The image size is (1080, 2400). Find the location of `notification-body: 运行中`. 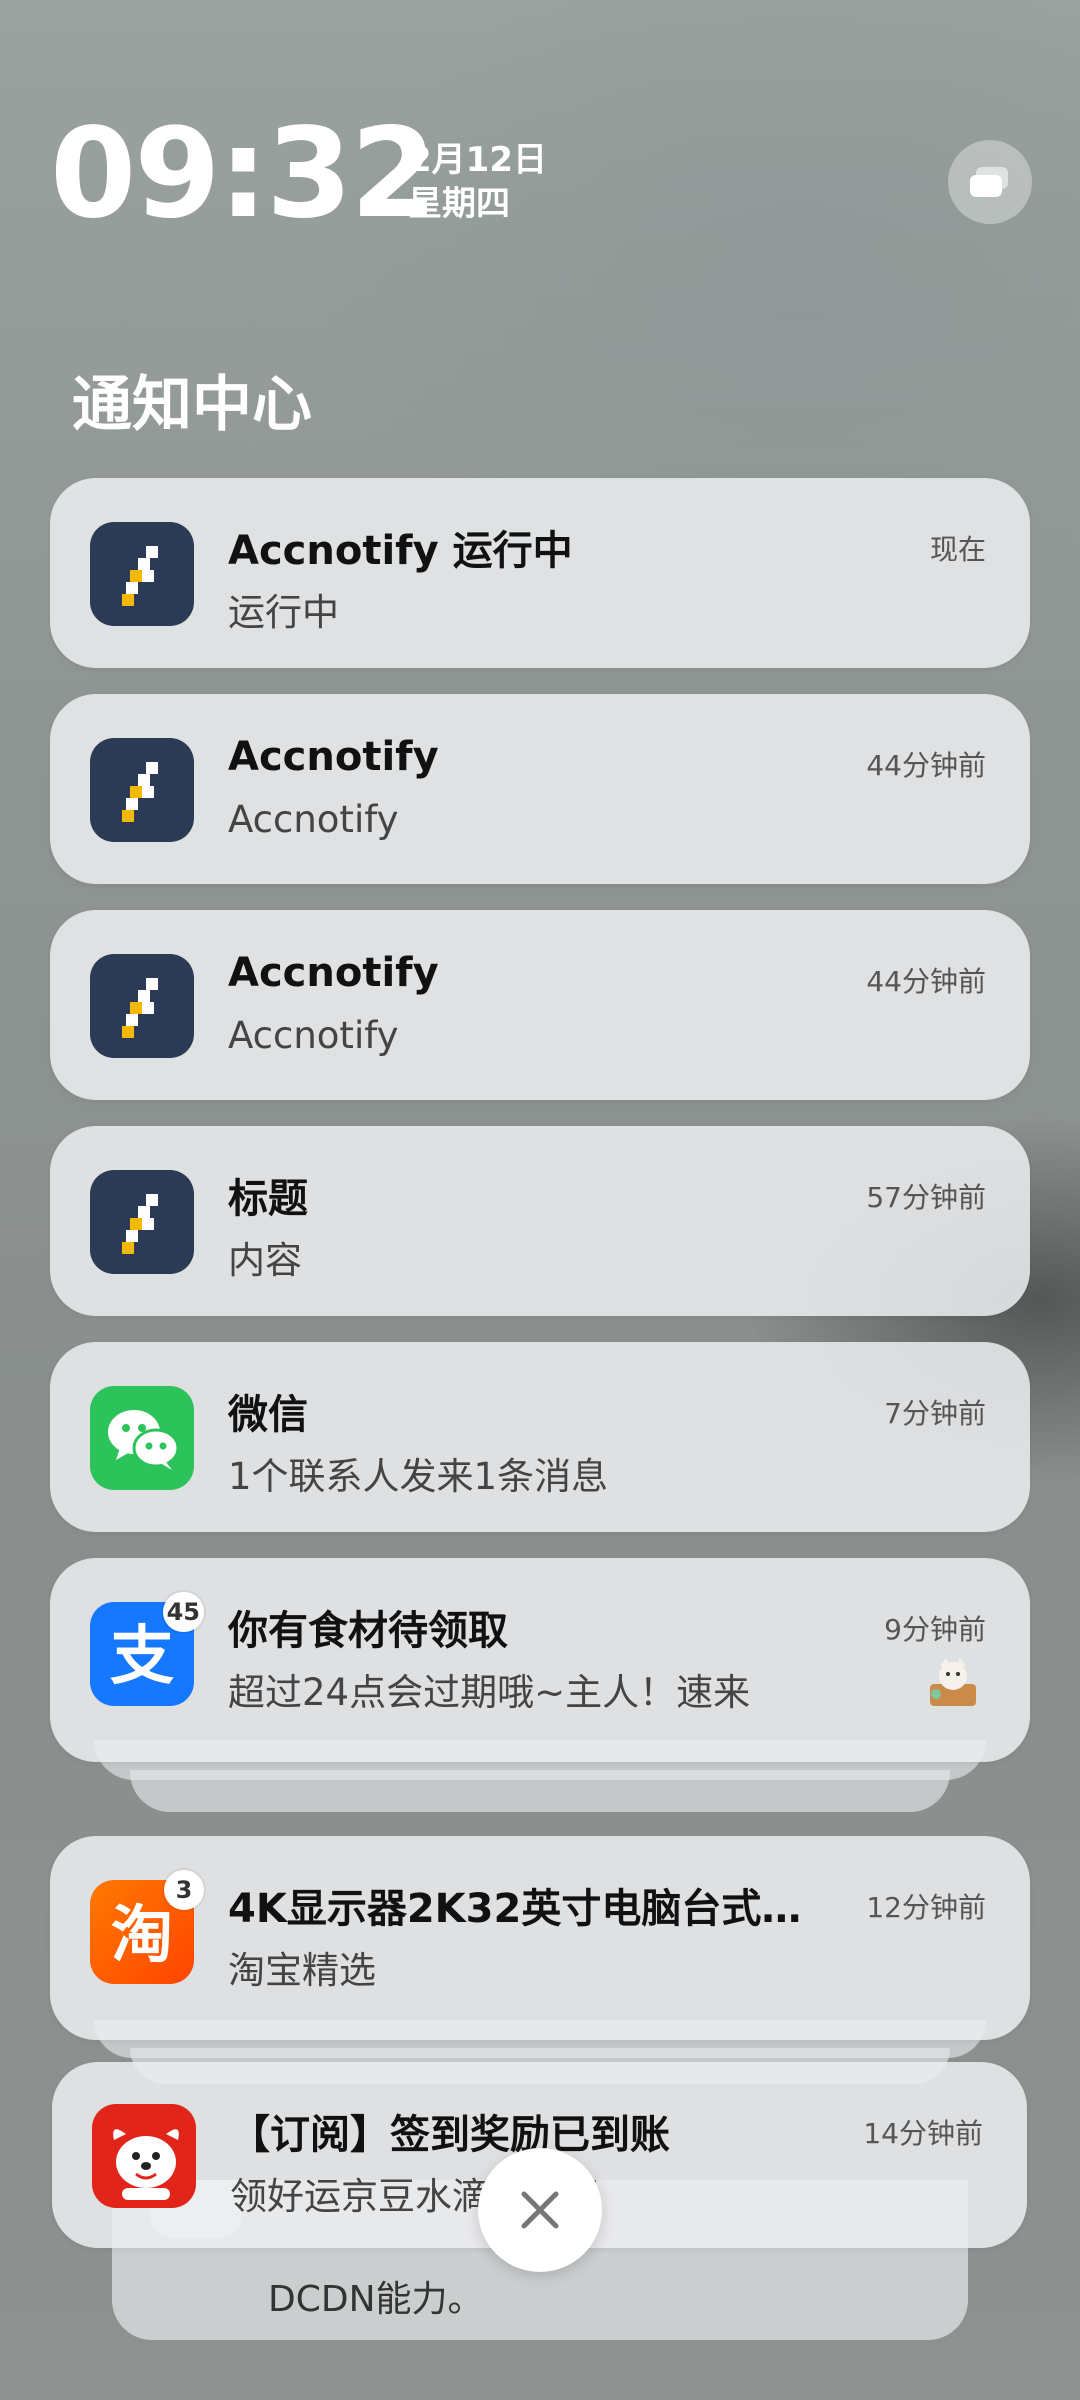

notification-body: 运行中 is located at coordinates (283, 612).